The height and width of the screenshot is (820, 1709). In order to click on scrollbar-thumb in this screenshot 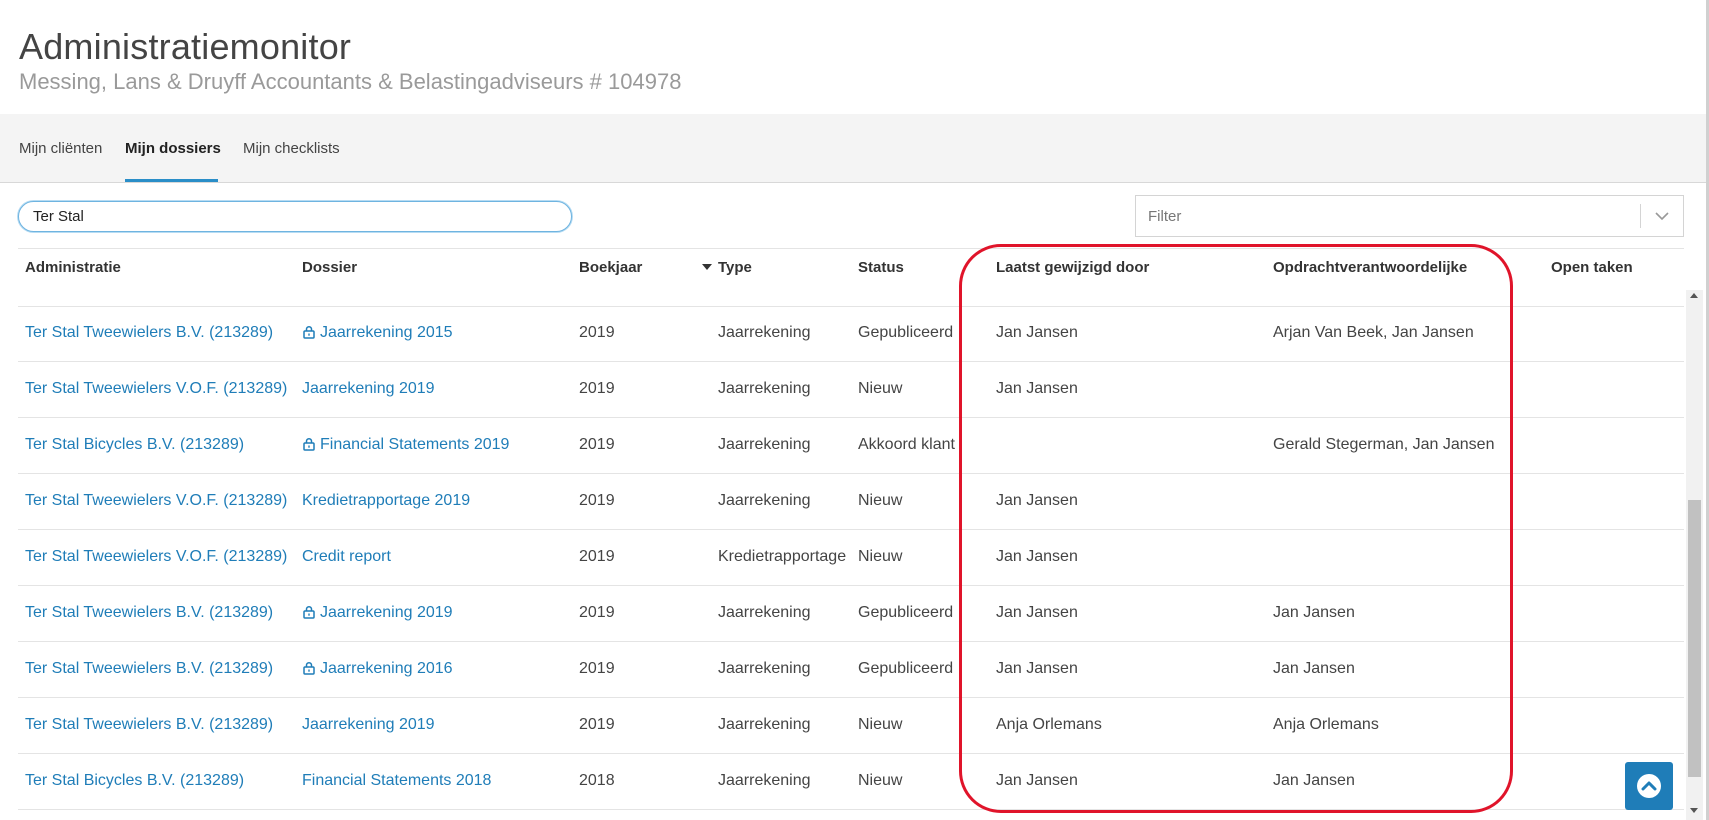, I will do `click(1694, 638)`.